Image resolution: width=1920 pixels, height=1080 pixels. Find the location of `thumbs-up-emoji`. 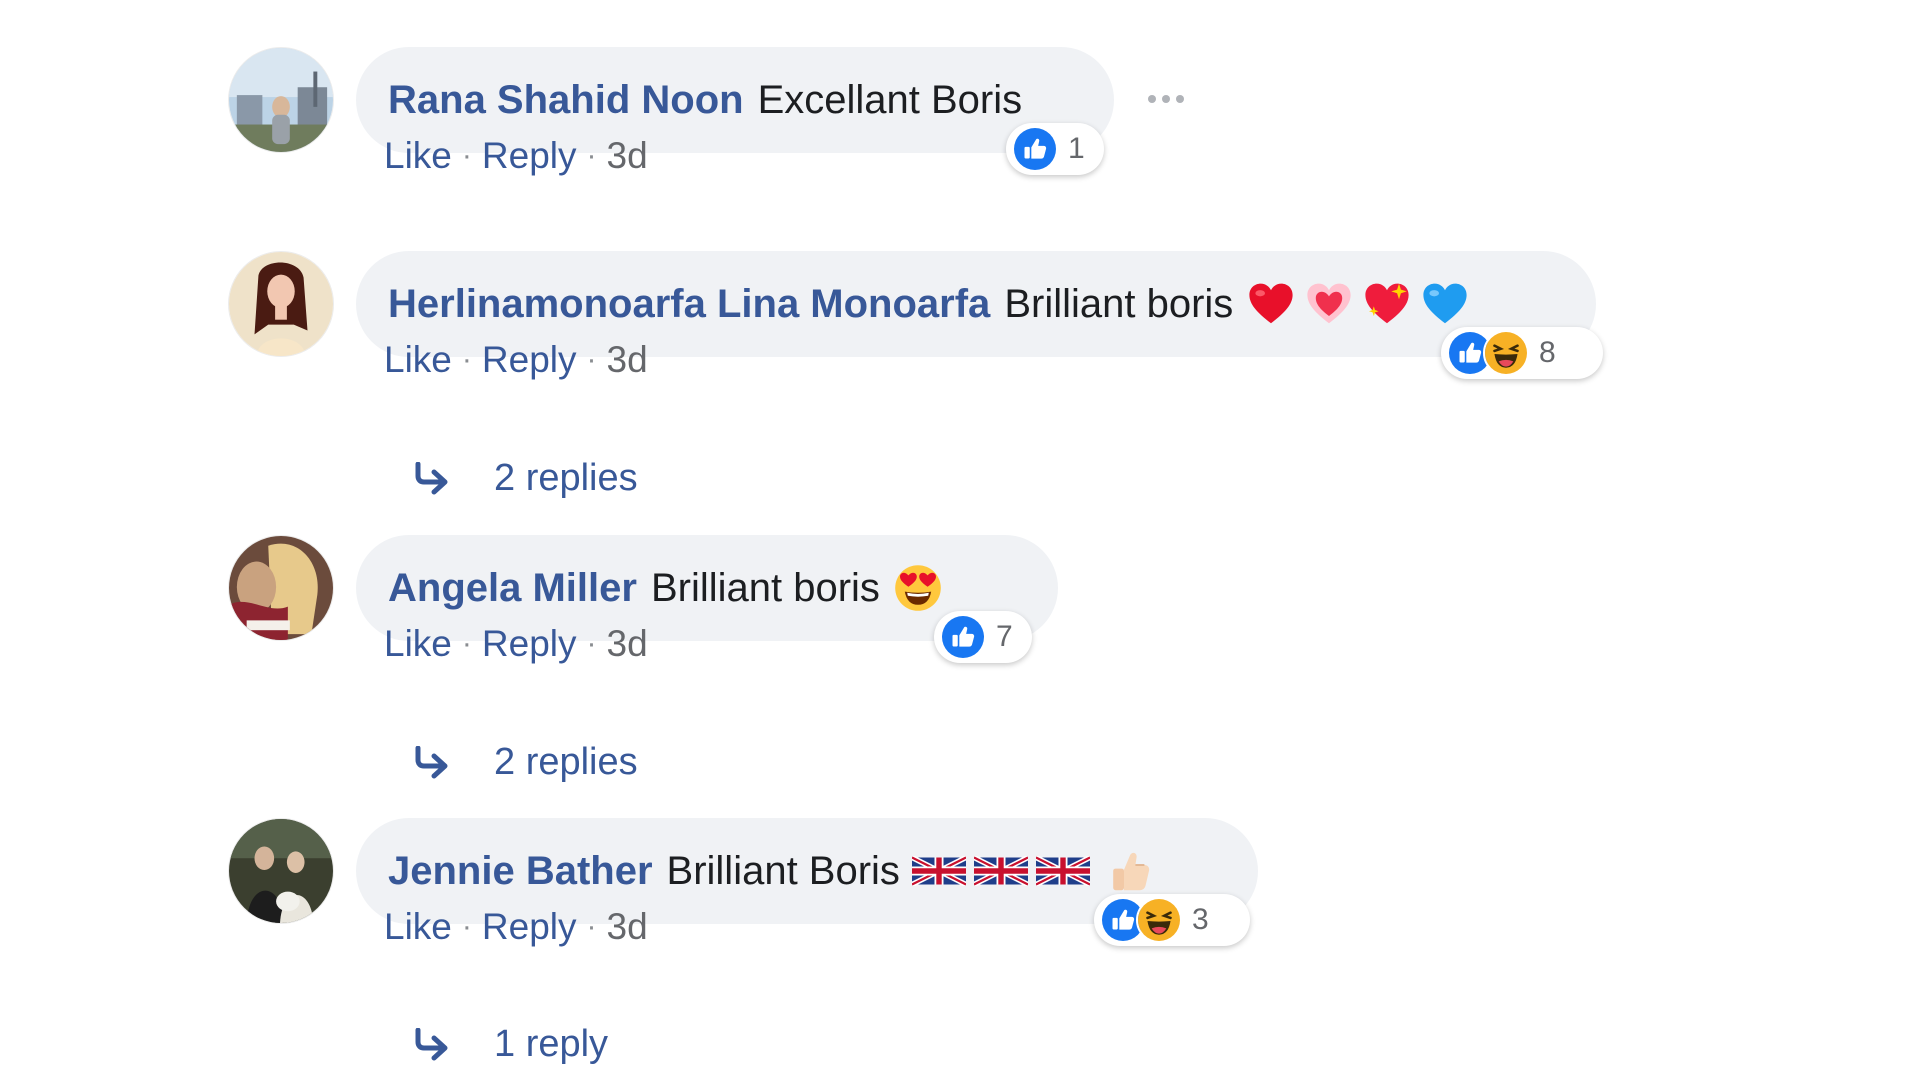

thumbs-up-emoji is located at coordinates (1130, 871).